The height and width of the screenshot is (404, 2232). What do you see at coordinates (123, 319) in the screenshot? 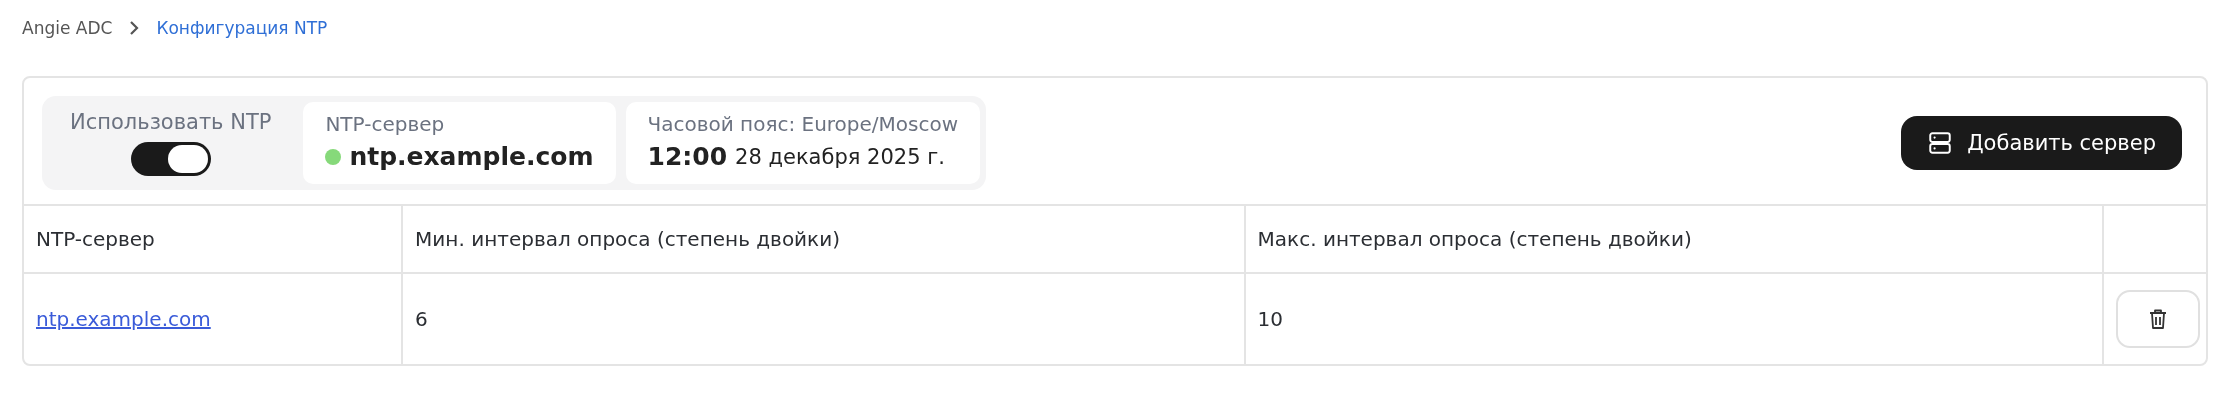
I see `server-link: ntp.example.com` at bounding box center [123, 319].